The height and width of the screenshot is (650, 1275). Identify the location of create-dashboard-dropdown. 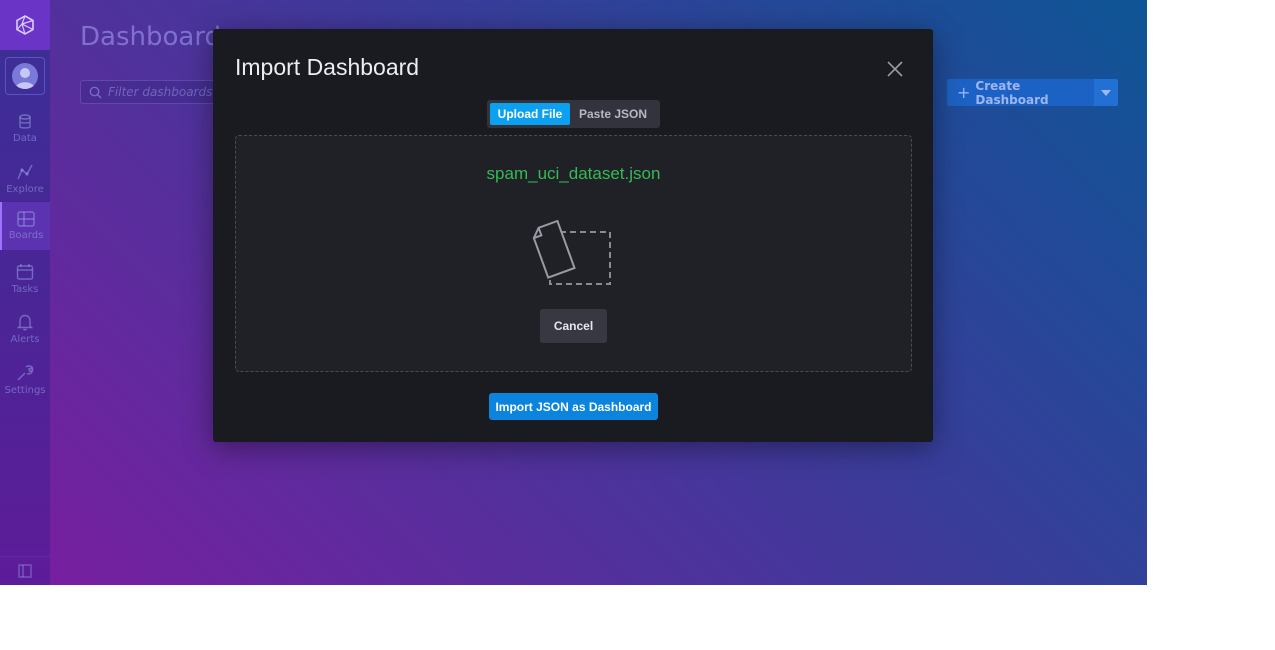
(1106, 92).